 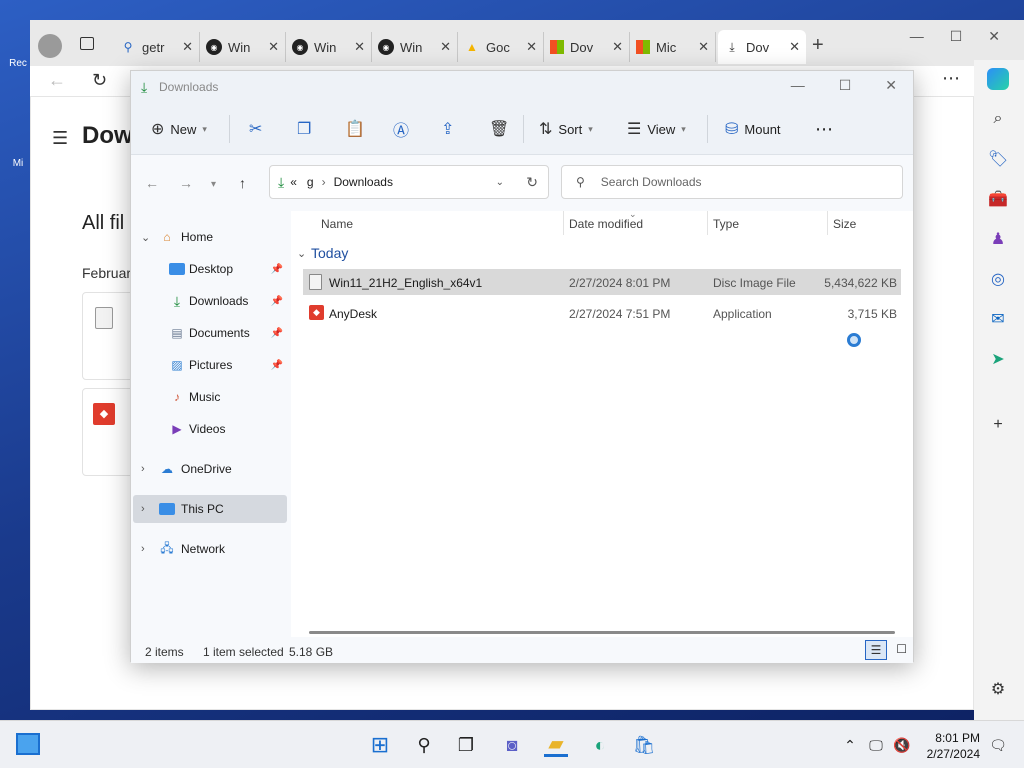 I want to click on notification-icon: 🗨, so click(x=998, y=745).